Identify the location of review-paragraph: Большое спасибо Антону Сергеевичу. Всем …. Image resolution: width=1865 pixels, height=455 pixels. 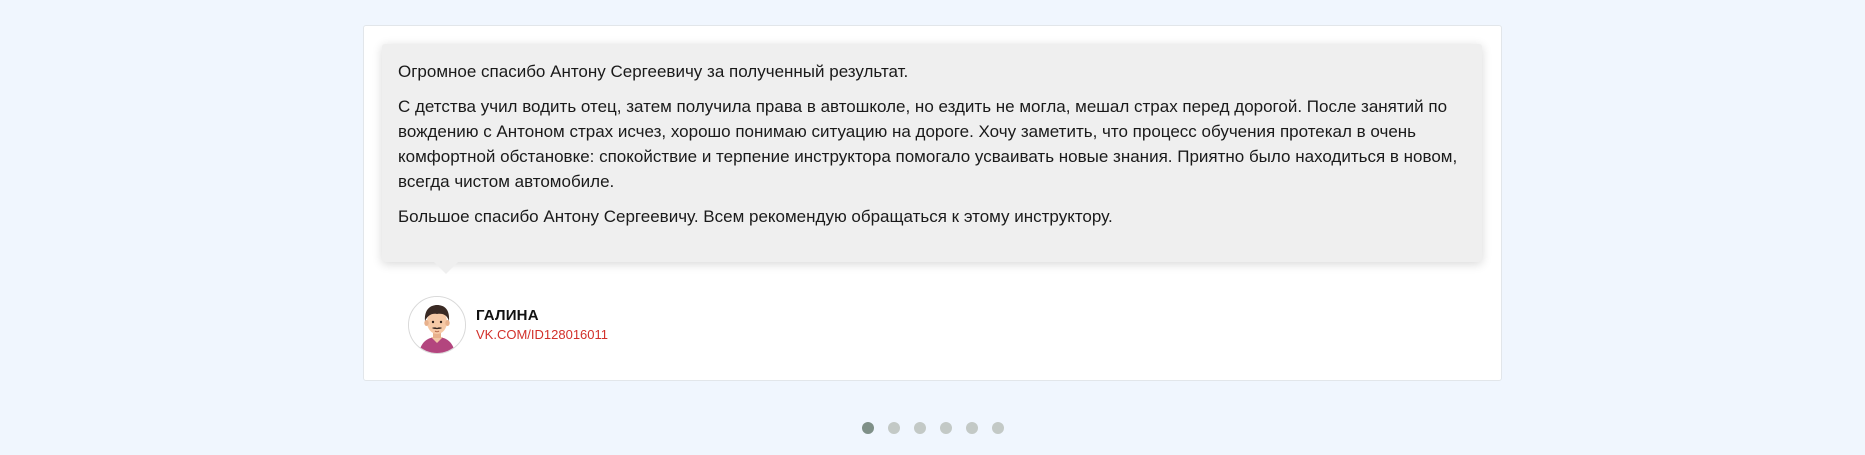
(755, 216).